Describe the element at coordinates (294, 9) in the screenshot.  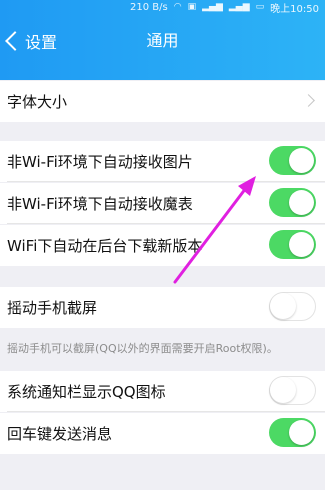
I see `status-time: 晚上10:50` at that location.